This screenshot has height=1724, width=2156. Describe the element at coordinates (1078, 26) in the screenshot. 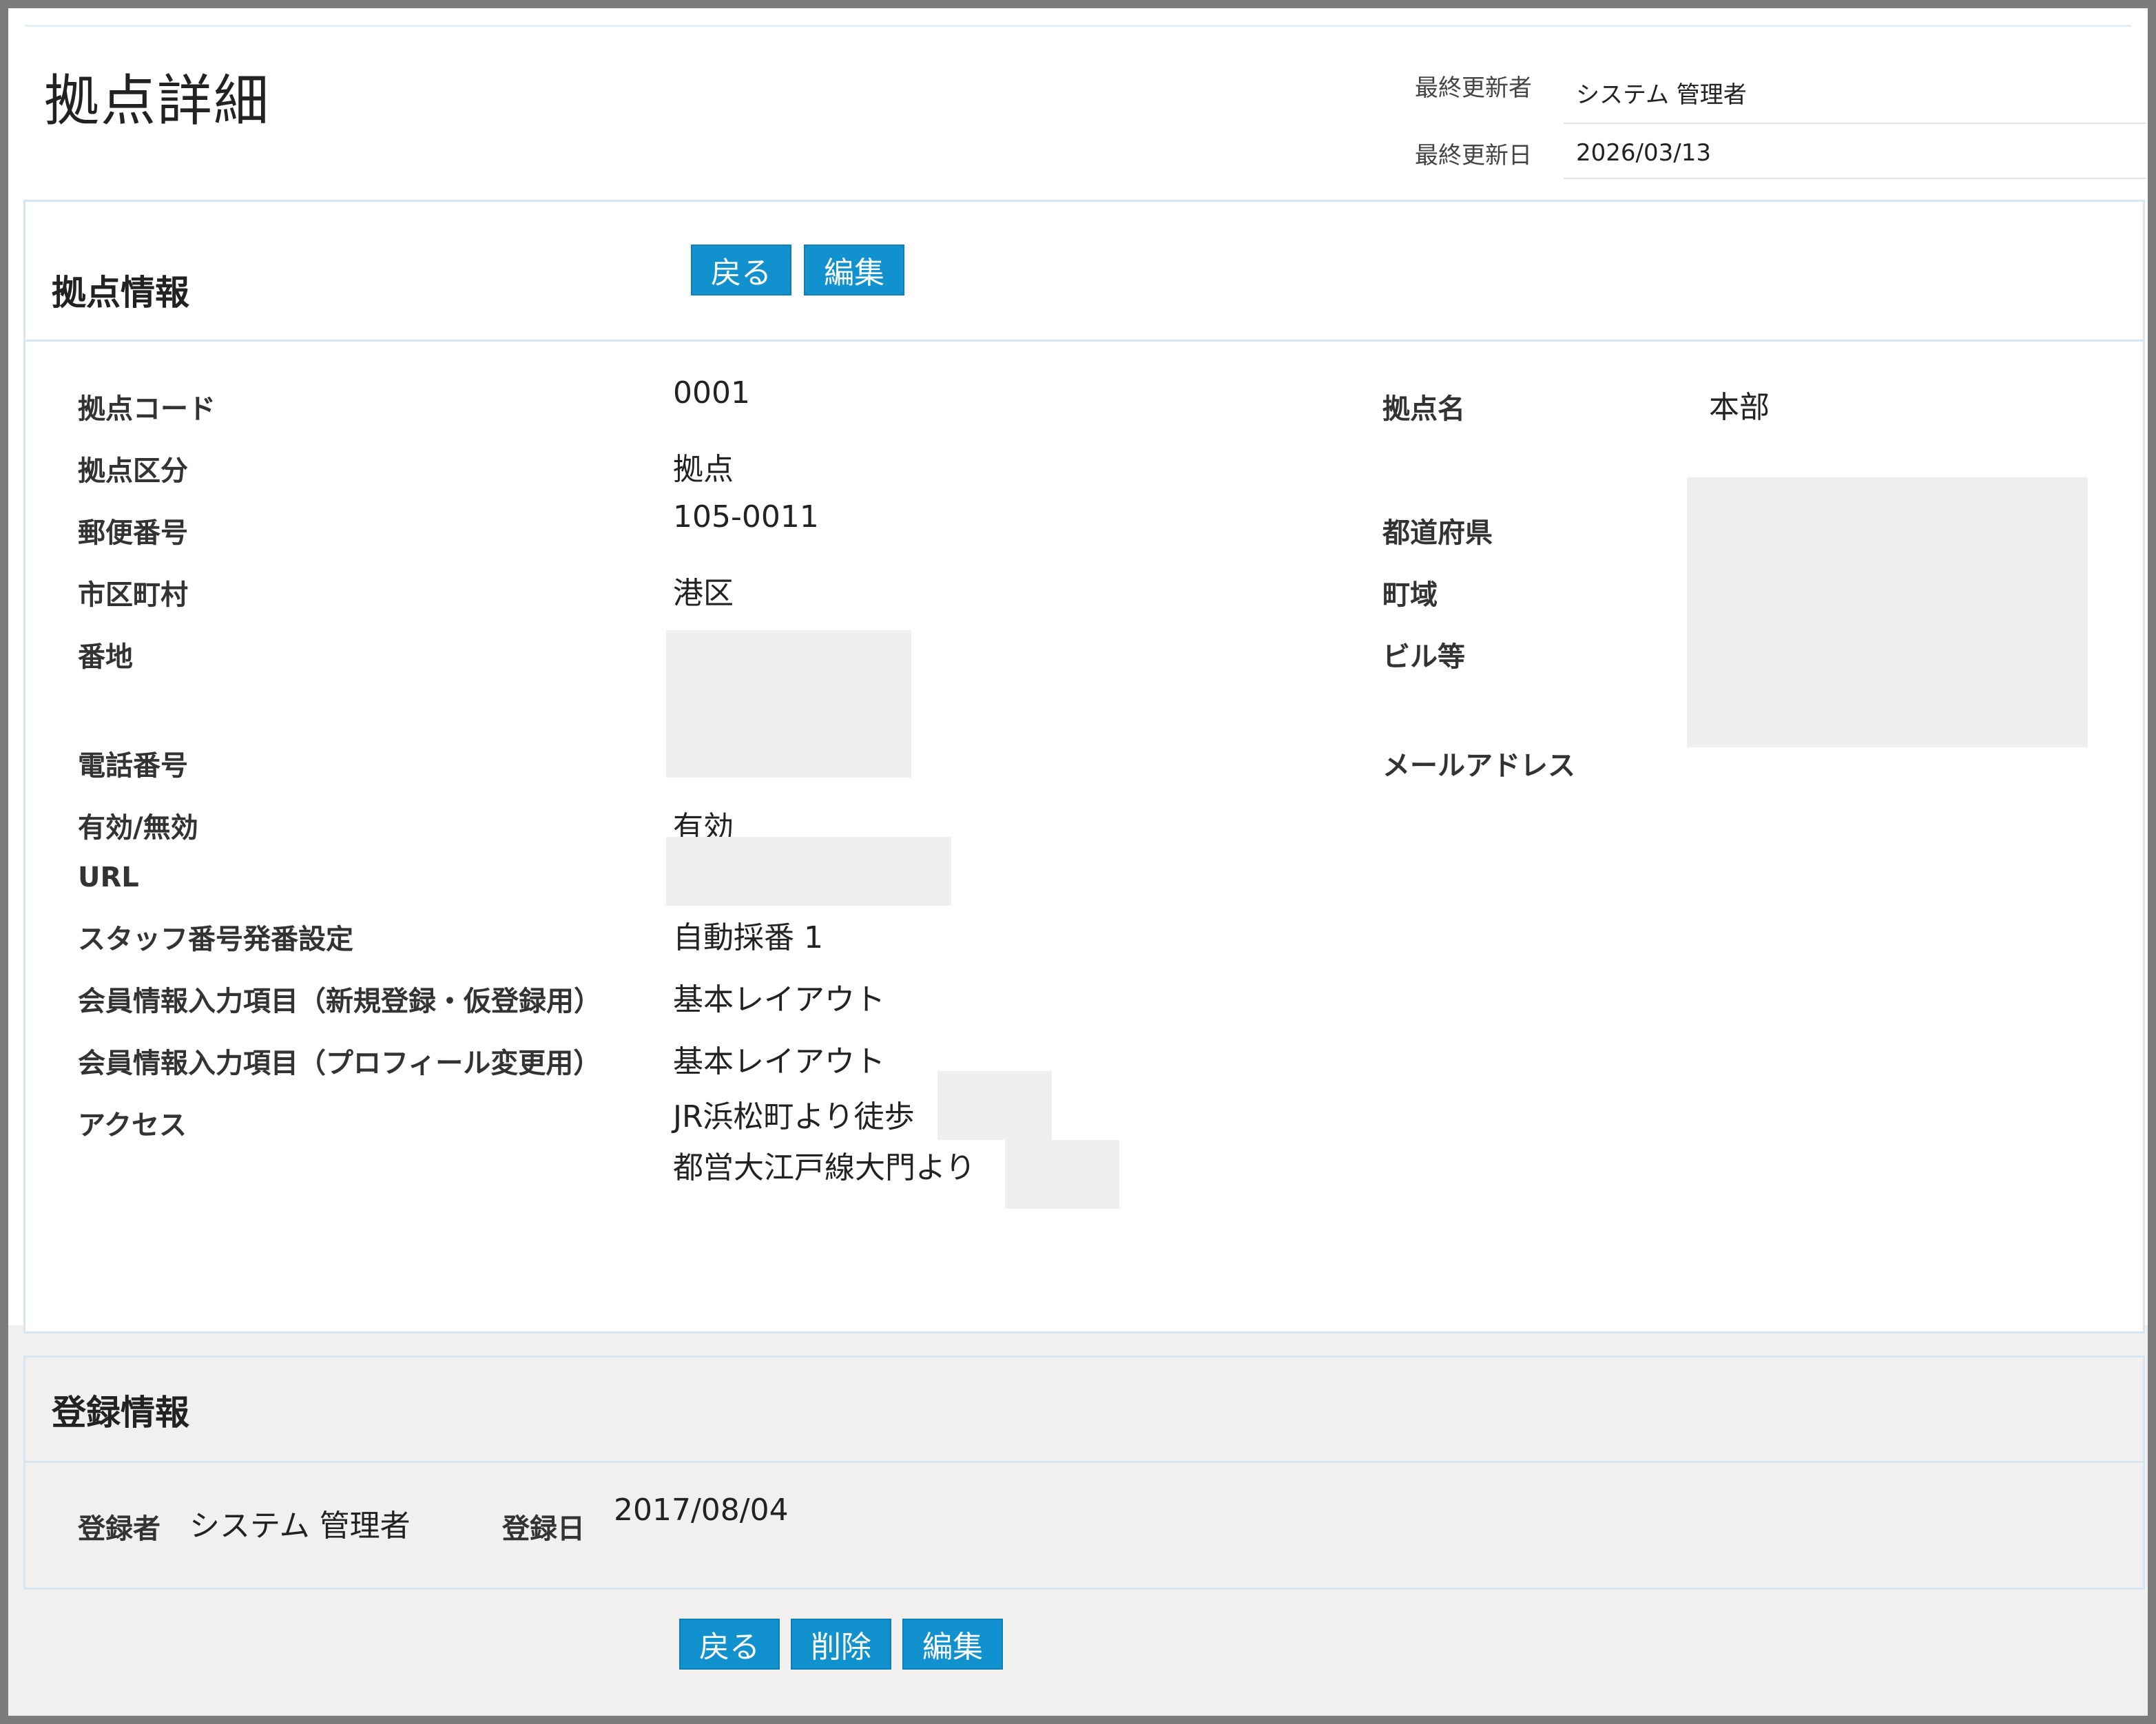

I see `top-divider` at that location.